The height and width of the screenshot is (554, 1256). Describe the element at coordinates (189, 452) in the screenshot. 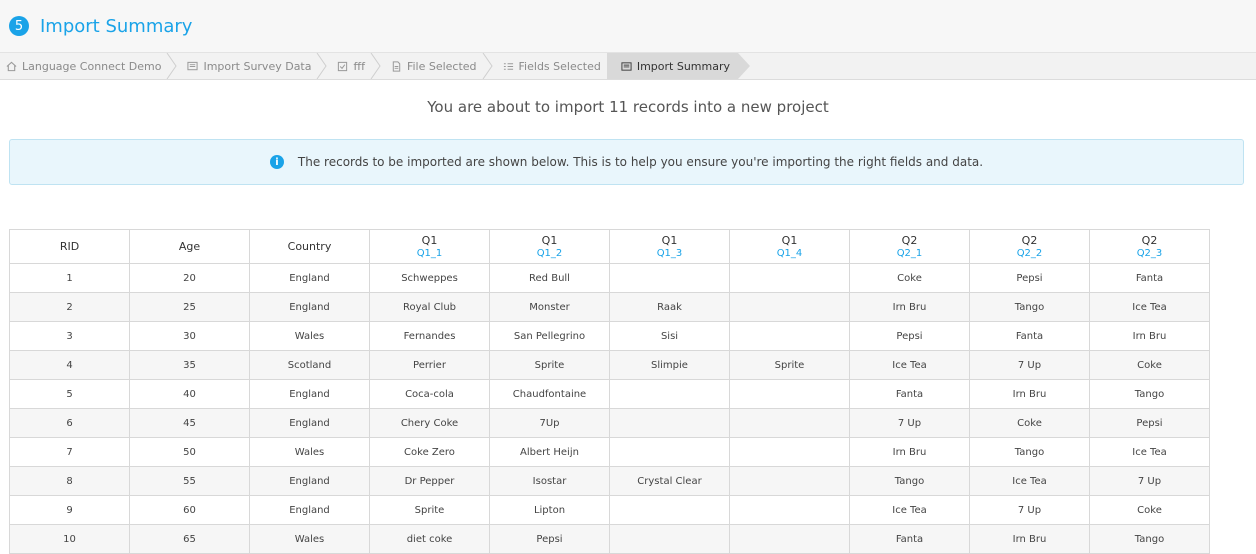

I see `table-cell: 50` at that location.